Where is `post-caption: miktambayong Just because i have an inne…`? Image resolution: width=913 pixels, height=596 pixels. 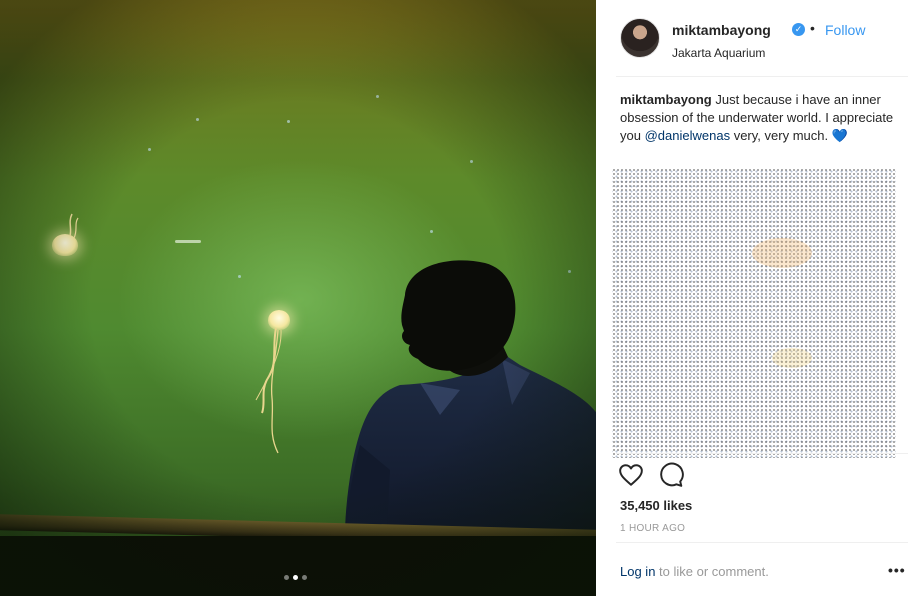
post-caption: miktambayong Just because i have an inne… is located at coordinates (760, 118).